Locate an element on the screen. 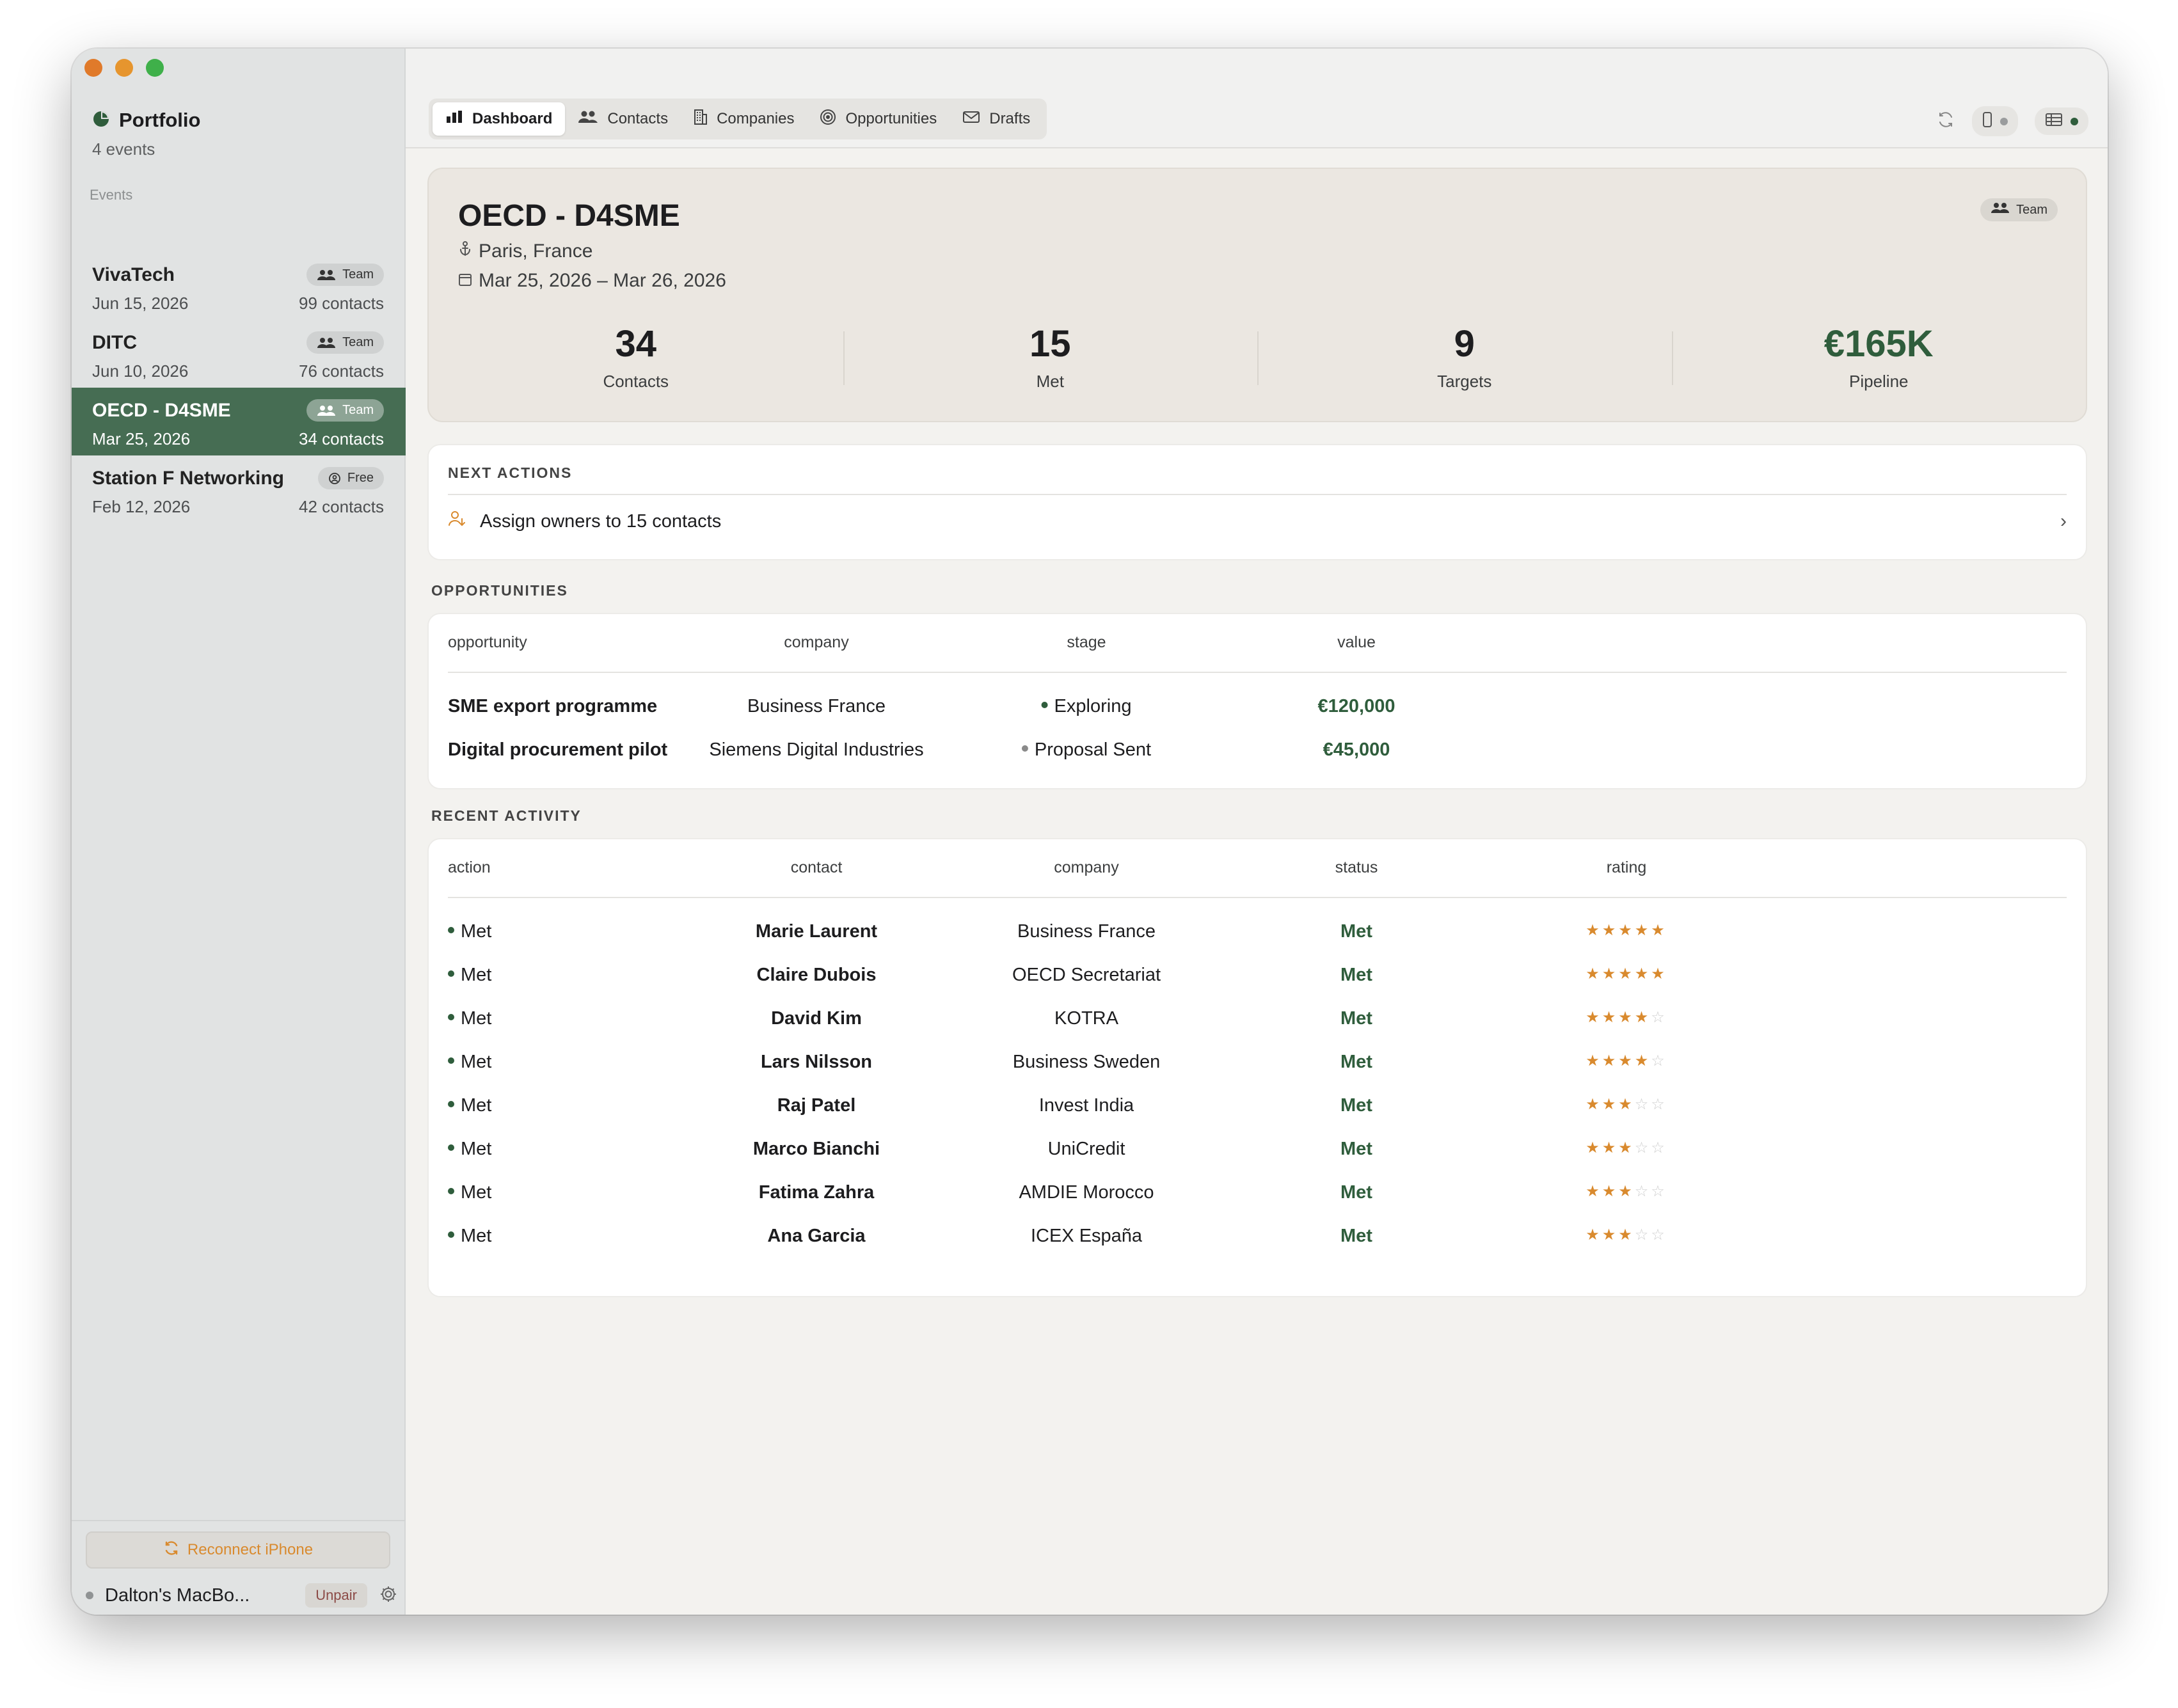 The width and height of the screenshot is (2178, 1708). stat-label: Pipeline is located at coordinates (1878, 382).